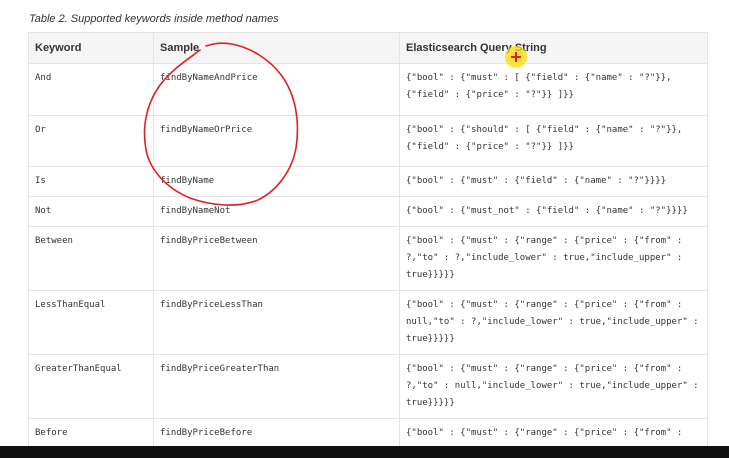 The image size is (729, 458). What do you see at coordinates (276, 89) in the screenshot?
I see `sample-cell: findByNameAndPrice` at bounding box center [276, 89].